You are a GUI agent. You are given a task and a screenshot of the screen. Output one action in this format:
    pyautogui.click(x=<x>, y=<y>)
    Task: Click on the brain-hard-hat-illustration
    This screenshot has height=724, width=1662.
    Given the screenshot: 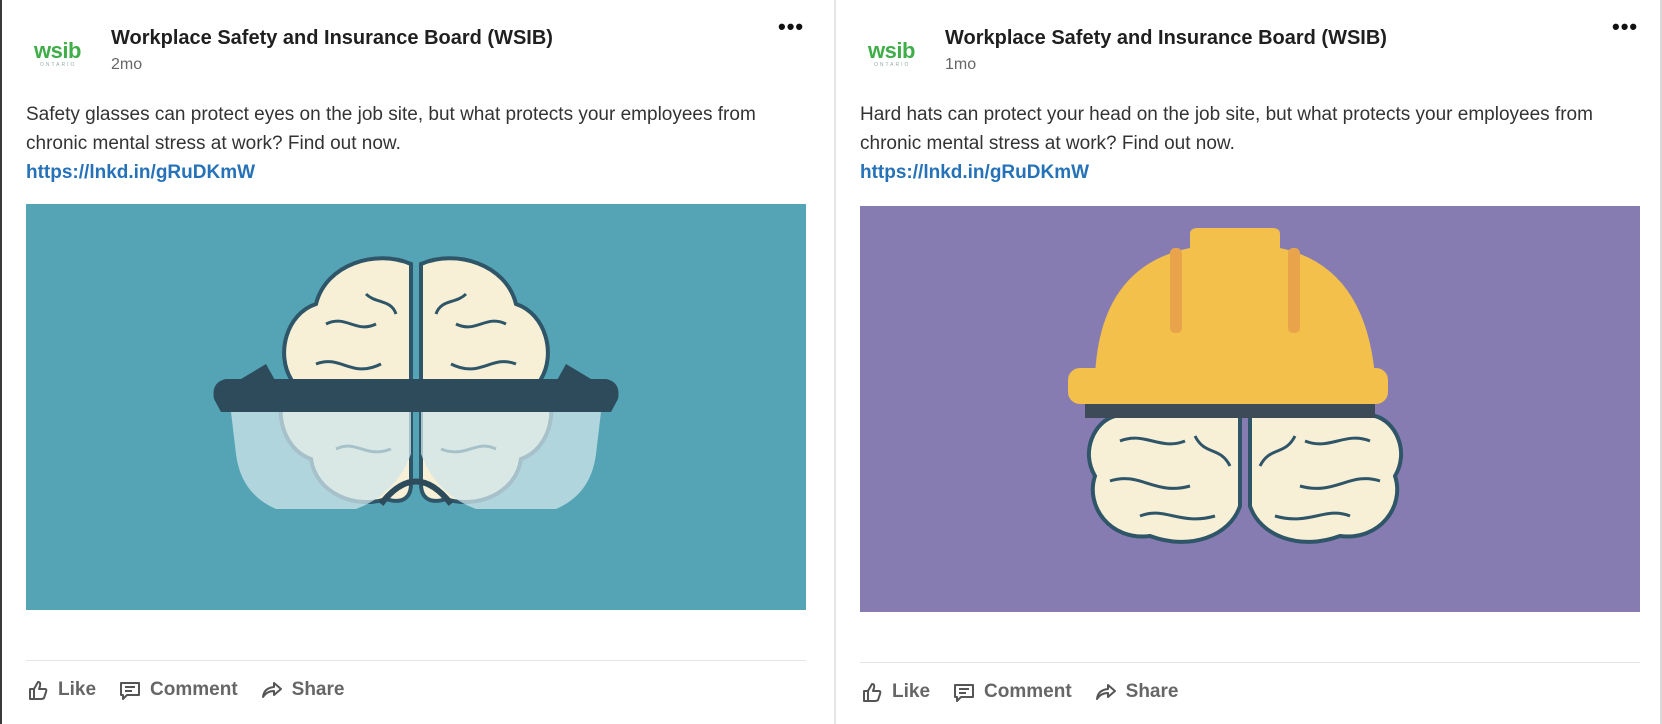 What is the action you would take?
    pyautogui.click(x=1236, y=386)
    